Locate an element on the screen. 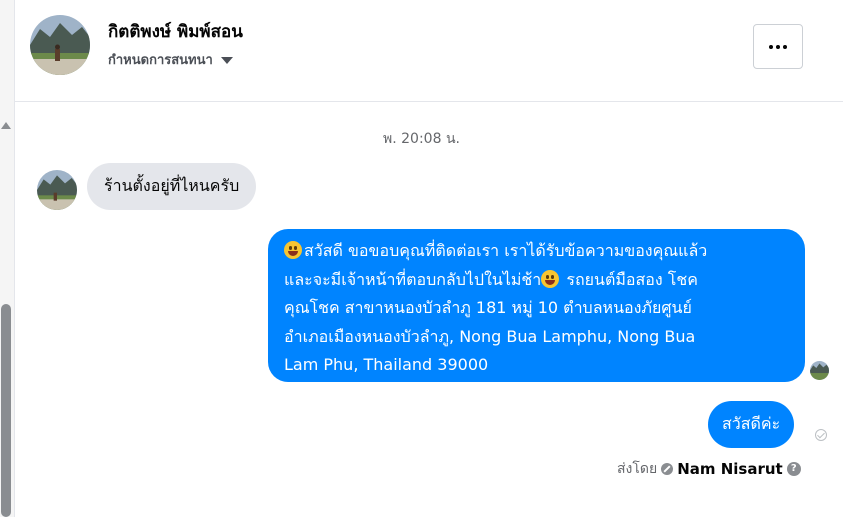 This screenshot has height=517, width=843. scroll-thumb is located at coordinates (6, 410).